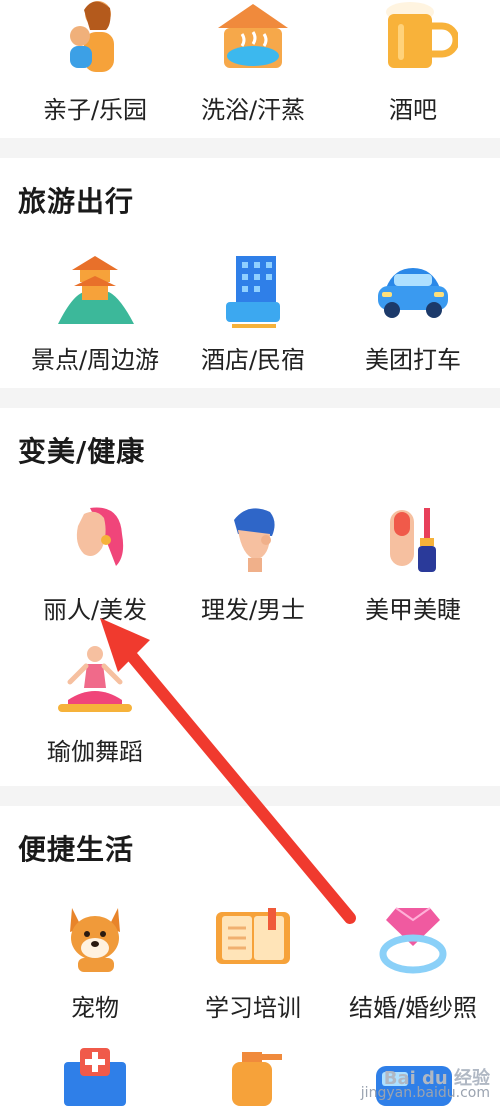 This screenshot has height=1106, width=500. I want to click on nail-polish-icon, so click(413, 540).